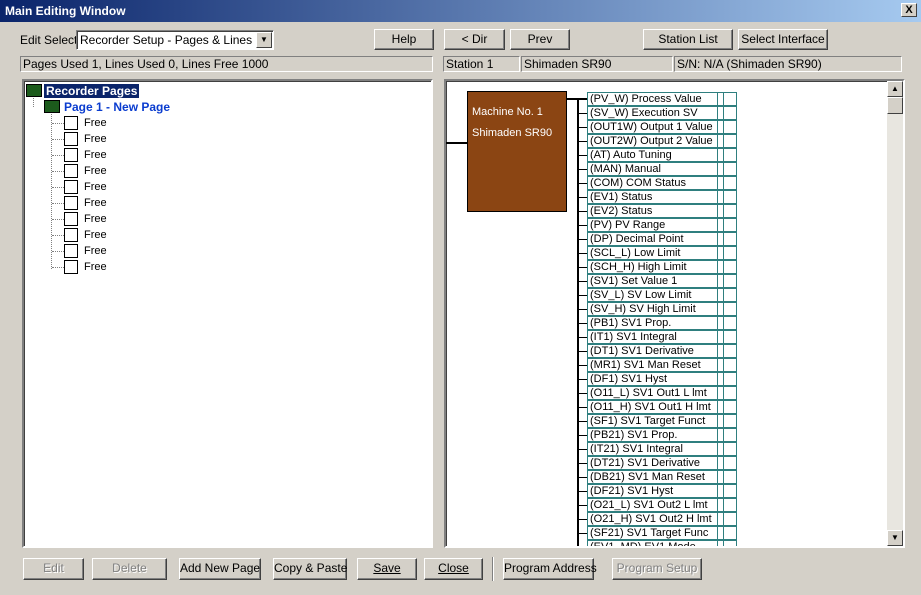 The height and width of the screenshot is (595, 921). What do you see at coordinates (474, 39) in the screenshot?
I see `dir-button: < Dir` at bounding box center [474, 39].